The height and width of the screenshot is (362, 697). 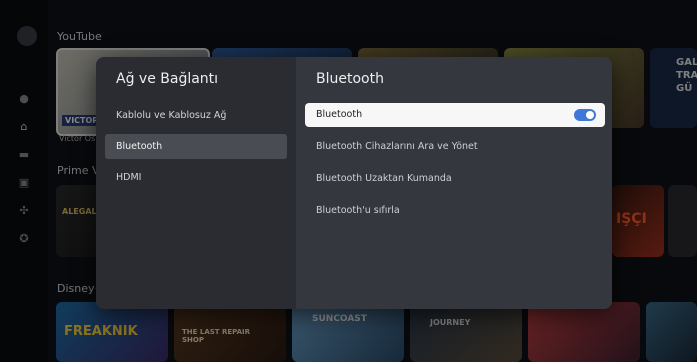 What do you see at coordinates (455, 211) in the screenshot?
I see `menu-item-reset-bluetooth: Bluetooth'u sıfırla` at bounding box center [455, 211].